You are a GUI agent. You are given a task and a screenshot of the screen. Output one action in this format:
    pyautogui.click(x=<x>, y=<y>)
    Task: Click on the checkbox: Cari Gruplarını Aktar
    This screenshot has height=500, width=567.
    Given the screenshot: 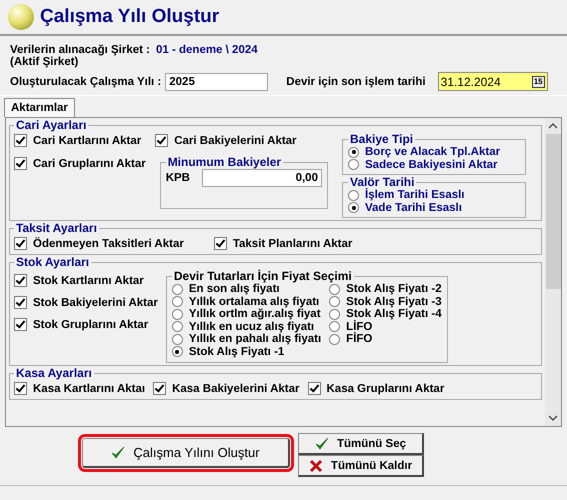 What is the action you would take?
    pyautogui.click(x=80, y=163)
    